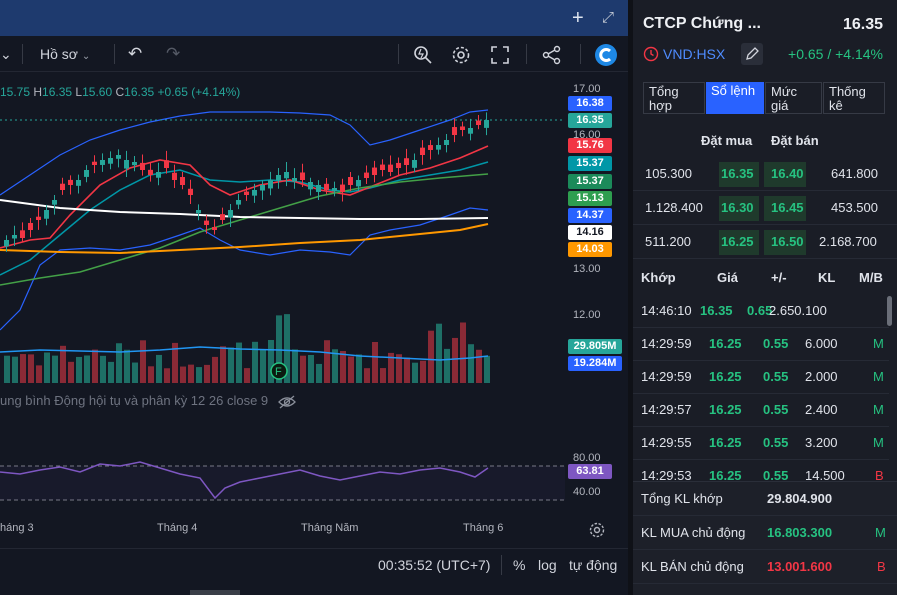 This screenshot has width=897, height=595. What do you see at coordinates (765, 242) in the screenshot?
I see `order-book-row: 511.200 16.25 16.50 2.168.700` at bounding box center [765, 242].